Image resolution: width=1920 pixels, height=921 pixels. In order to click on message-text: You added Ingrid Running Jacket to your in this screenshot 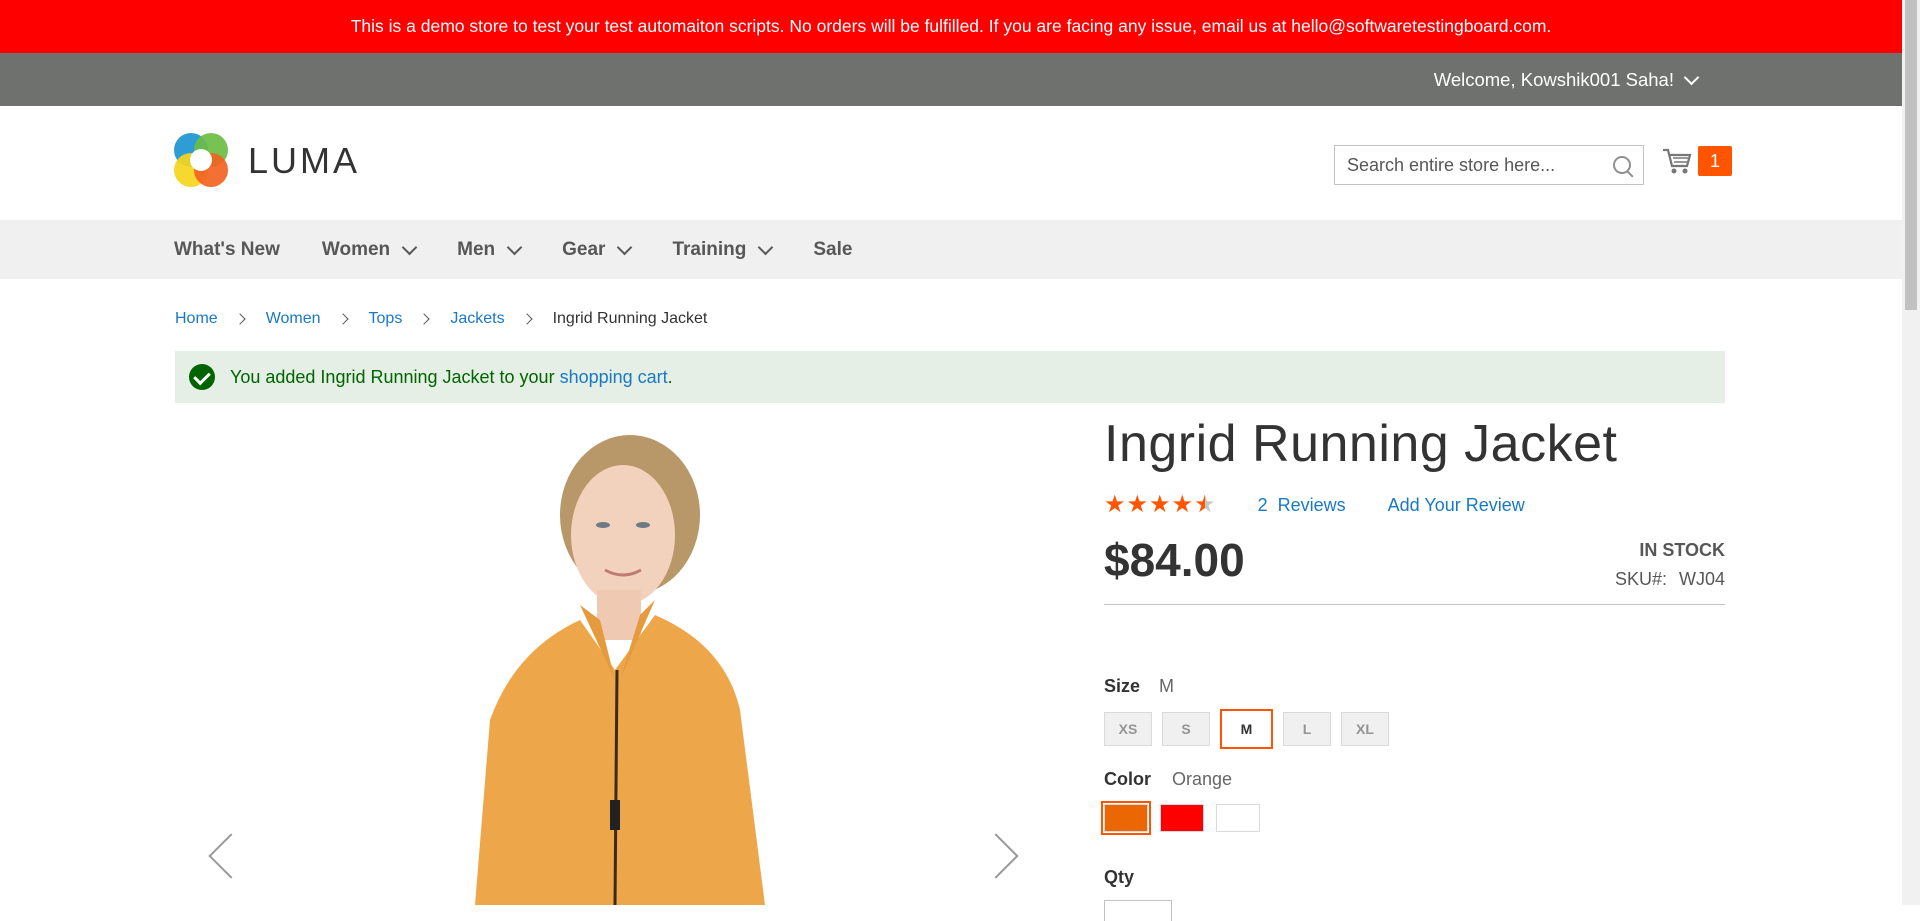, I will do `click(395, 376)`.